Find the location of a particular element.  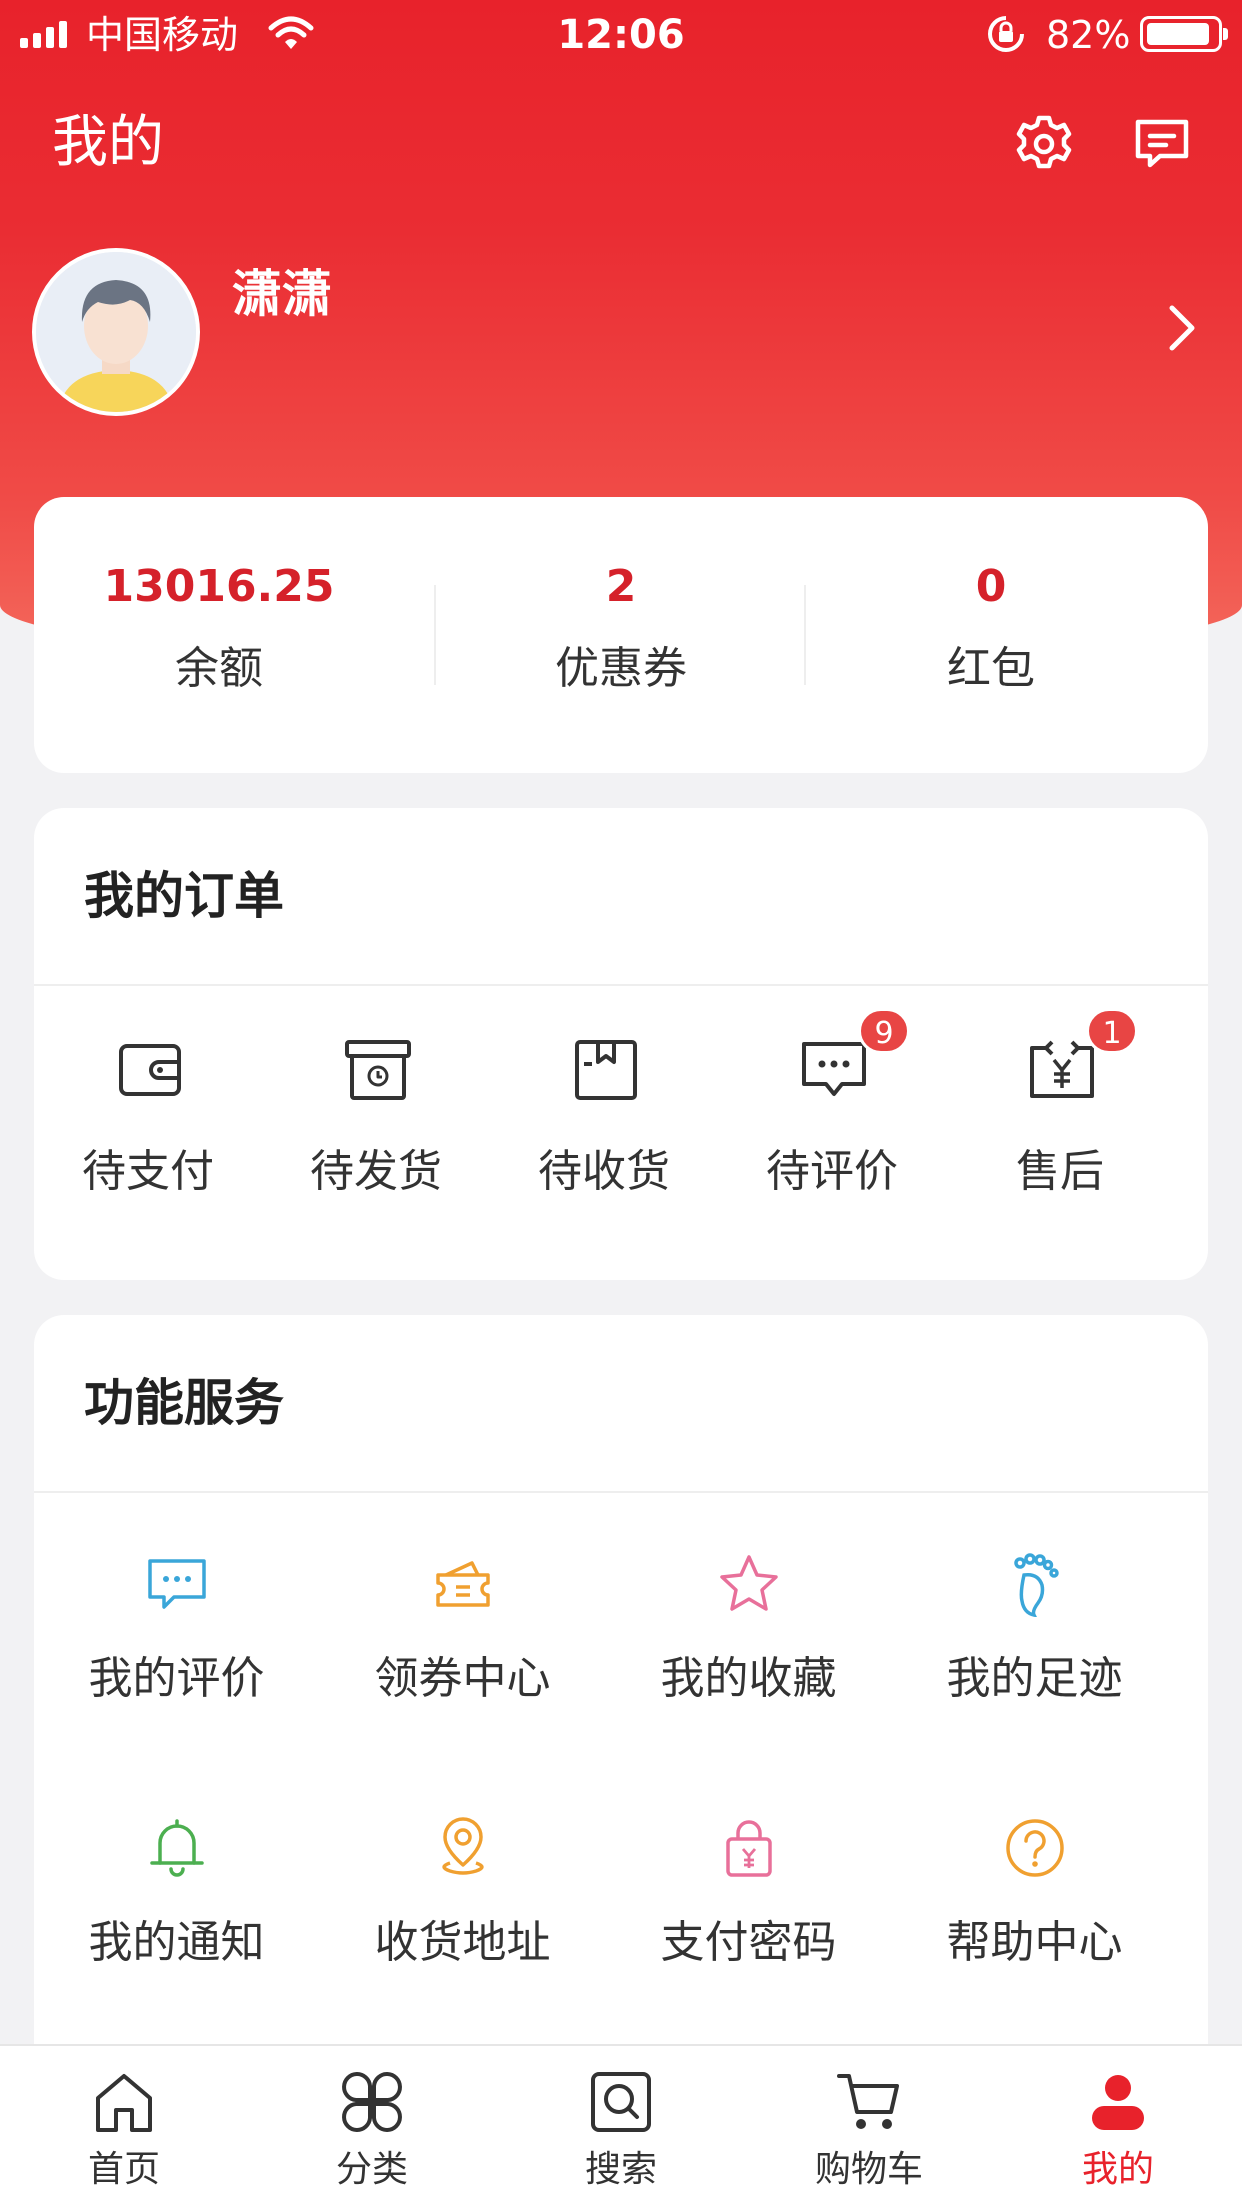

order-after-sales: 1 售后 is located at coordinates (1060, 1121).